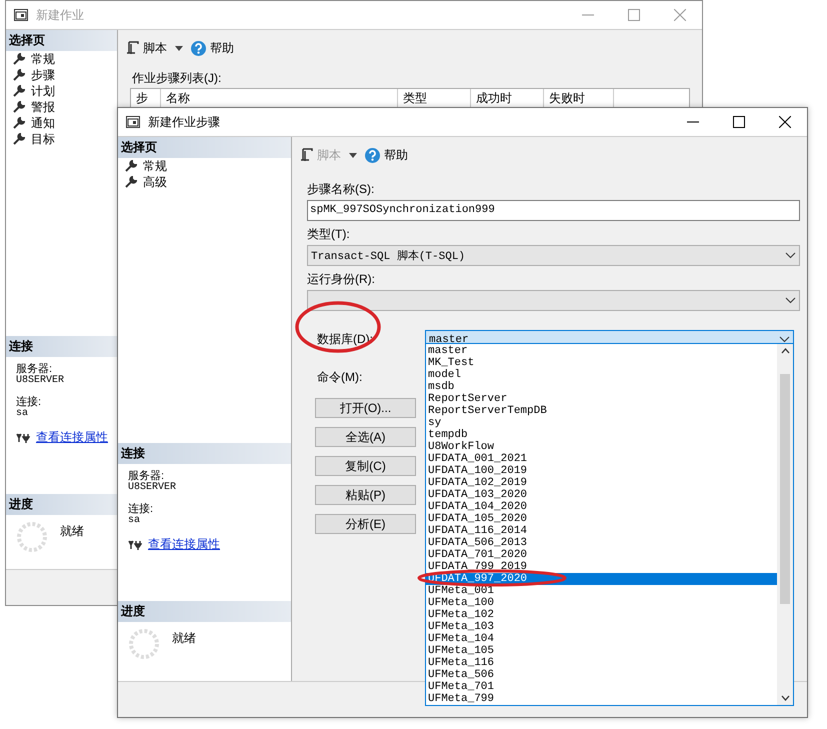 This screenshot has width=827, height=729. Describe the element at coordinates (553, 300) in the screenshot. I see `select-field` at that location.